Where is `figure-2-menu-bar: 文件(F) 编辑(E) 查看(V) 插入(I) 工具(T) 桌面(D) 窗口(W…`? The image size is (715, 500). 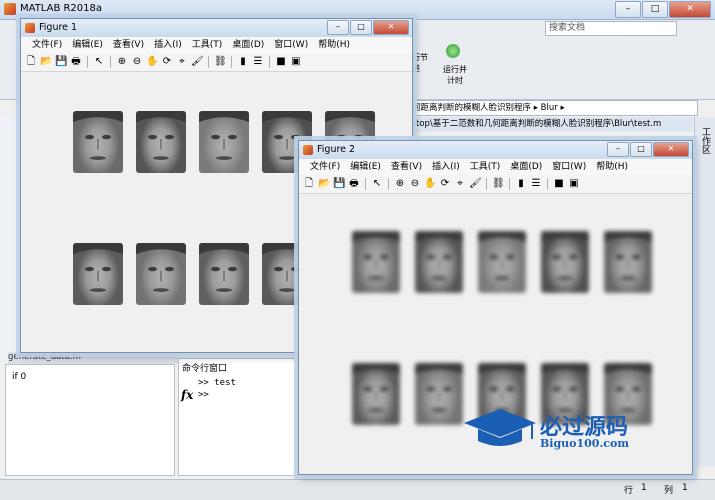
figure-2-menu-bar: 文件(F) 编辑(E) 查看(V) 插入(I) 工具(T) 桌面(D) 窗口(W… is located at coordinates (495, 167).